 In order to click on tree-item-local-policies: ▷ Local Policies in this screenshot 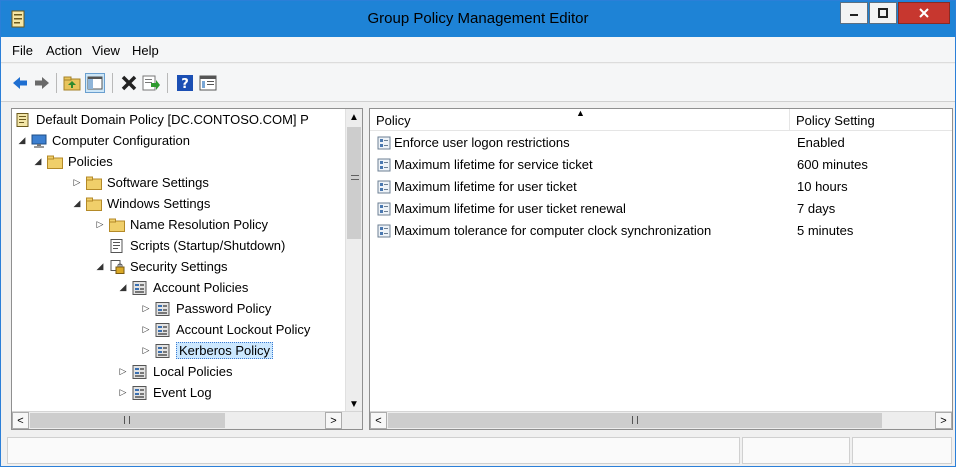, I will do `click(175, 371)`.